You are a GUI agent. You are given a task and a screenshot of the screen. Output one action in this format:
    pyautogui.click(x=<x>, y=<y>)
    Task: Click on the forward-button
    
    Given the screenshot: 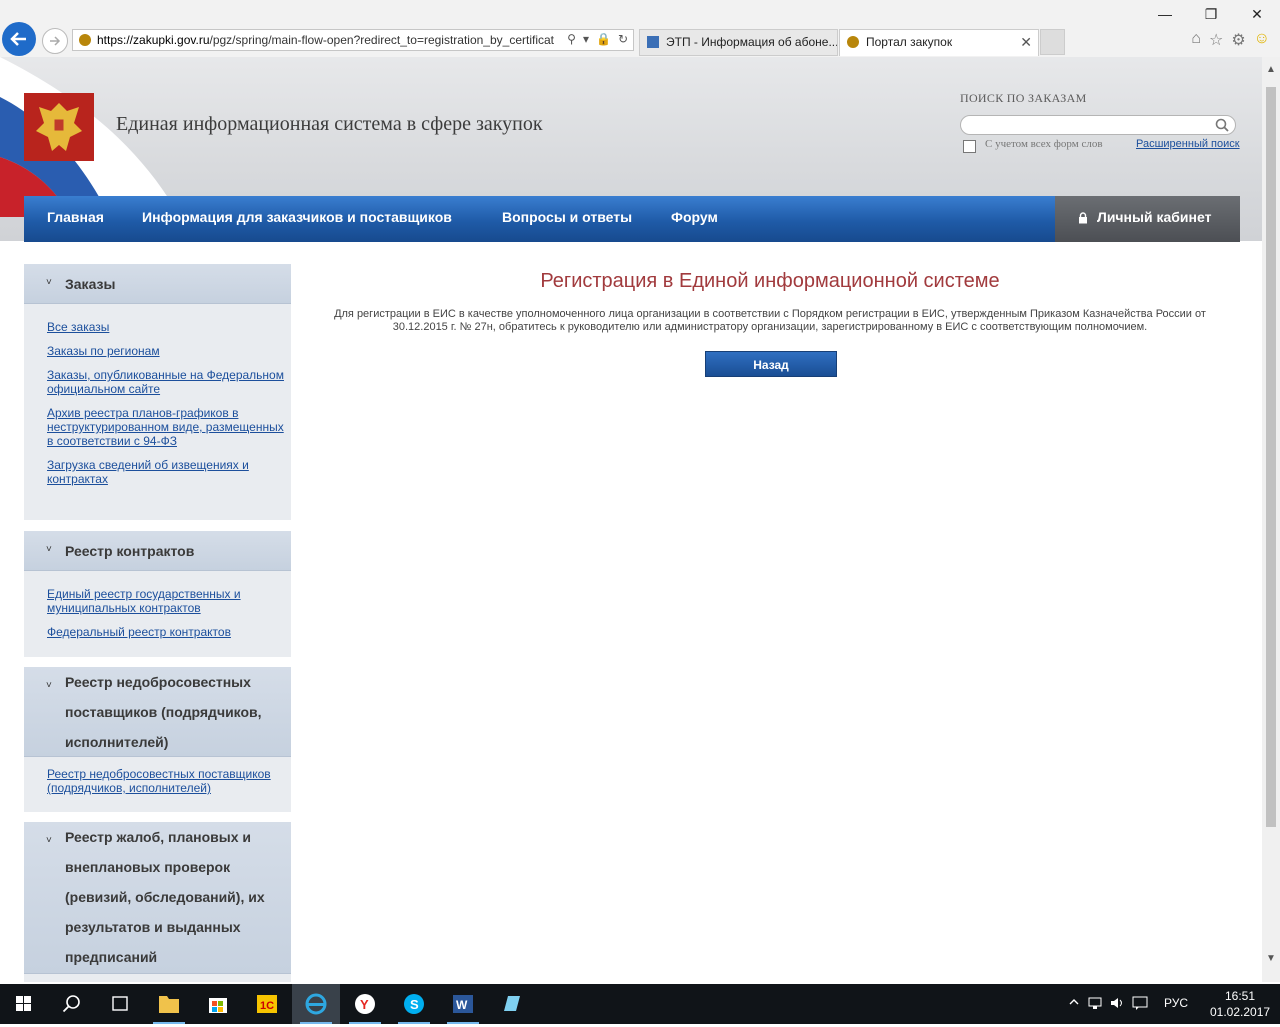 What is the action you would take?
    pyautogui.click(x=55, y=41)
    